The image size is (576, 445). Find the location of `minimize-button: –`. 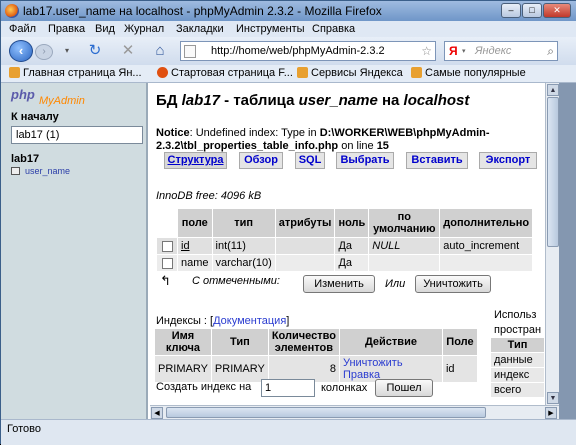

minimize-button: – is located at coordinates (511, 10).